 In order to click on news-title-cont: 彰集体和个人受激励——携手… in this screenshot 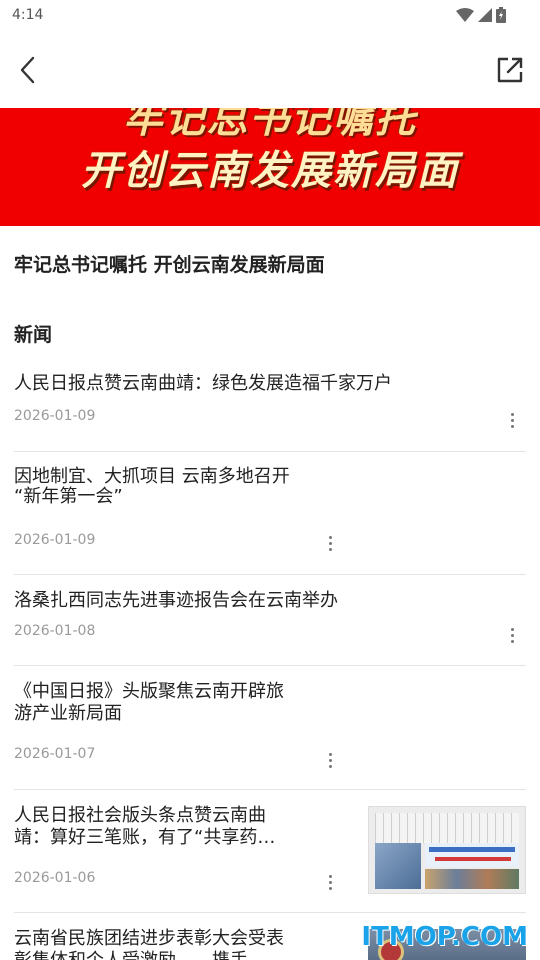, I will do `click(140, 954)`.